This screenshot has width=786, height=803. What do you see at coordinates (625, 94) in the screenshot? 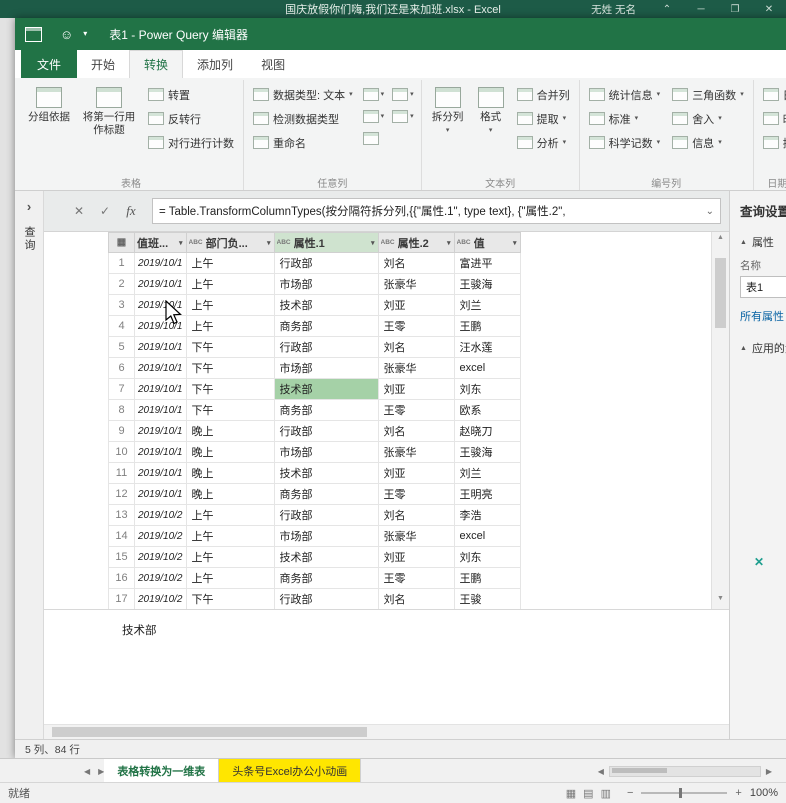
I see `statistics-button: 统计信息 ▾` at bounding box center [625, 94].